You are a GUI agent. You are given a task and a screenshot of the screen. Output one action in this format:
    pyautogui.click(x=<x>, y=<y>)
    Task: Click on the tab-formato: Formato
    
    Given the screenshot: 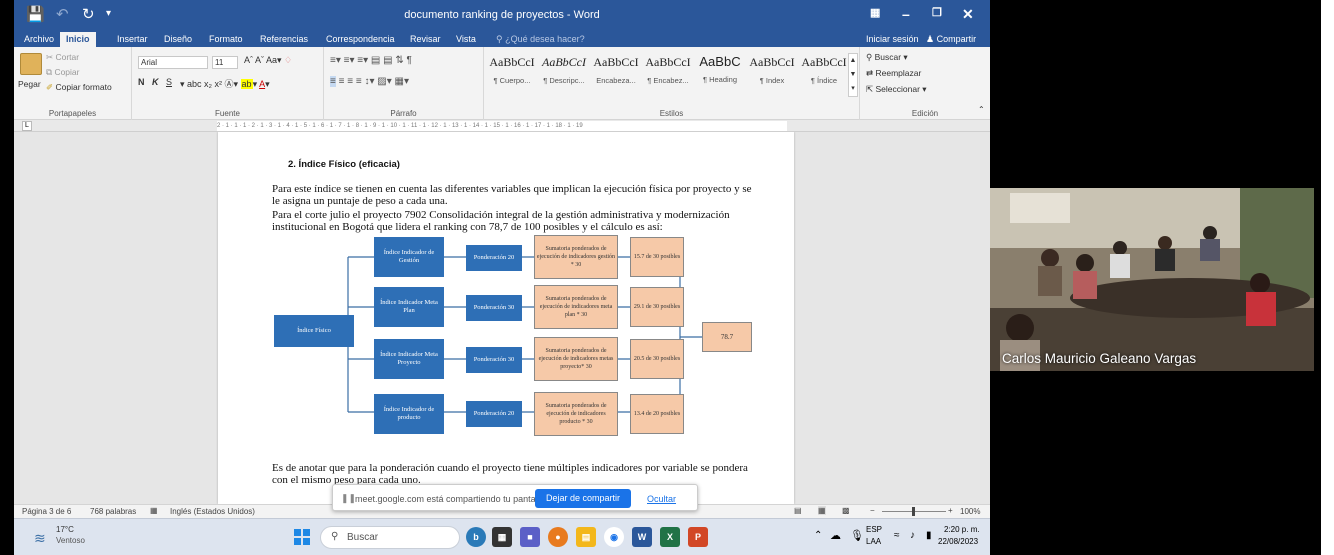 What is the action you would take?
    pyautogui.click(x=226, y=39)
    